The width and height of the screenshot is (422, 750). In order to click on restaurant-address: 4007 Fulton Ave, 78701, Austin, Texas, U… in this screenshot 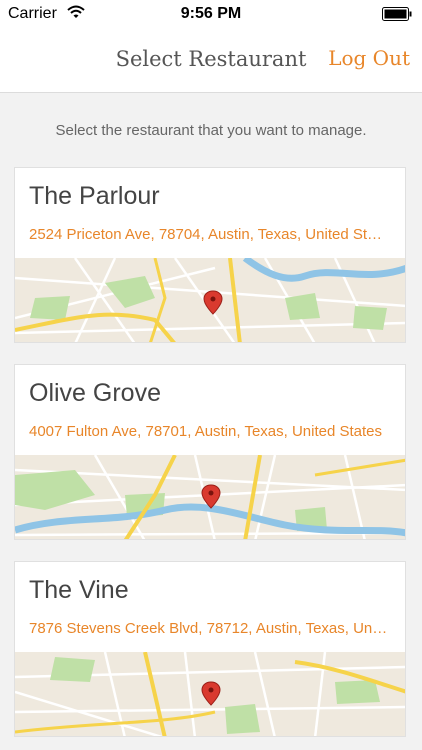, I will do `click(206, 431)`.